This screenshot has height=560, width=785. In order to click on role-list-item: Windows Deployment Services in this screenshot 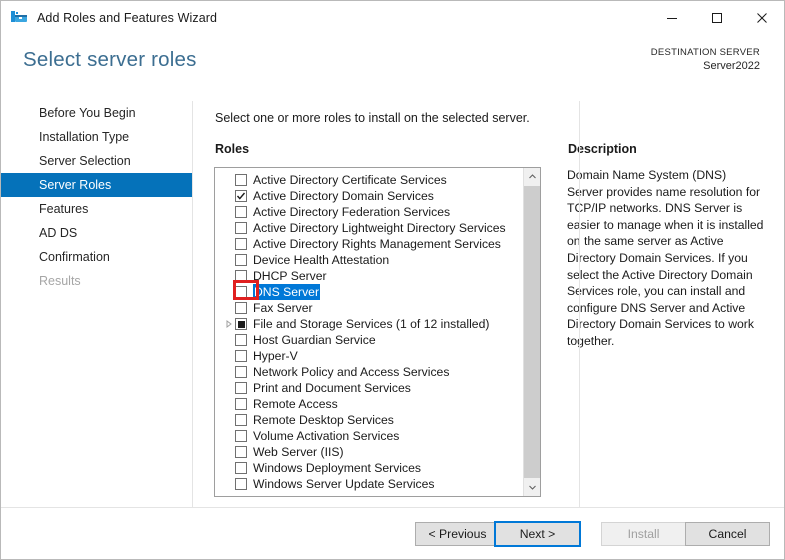, I will do `click(368, 468)`.